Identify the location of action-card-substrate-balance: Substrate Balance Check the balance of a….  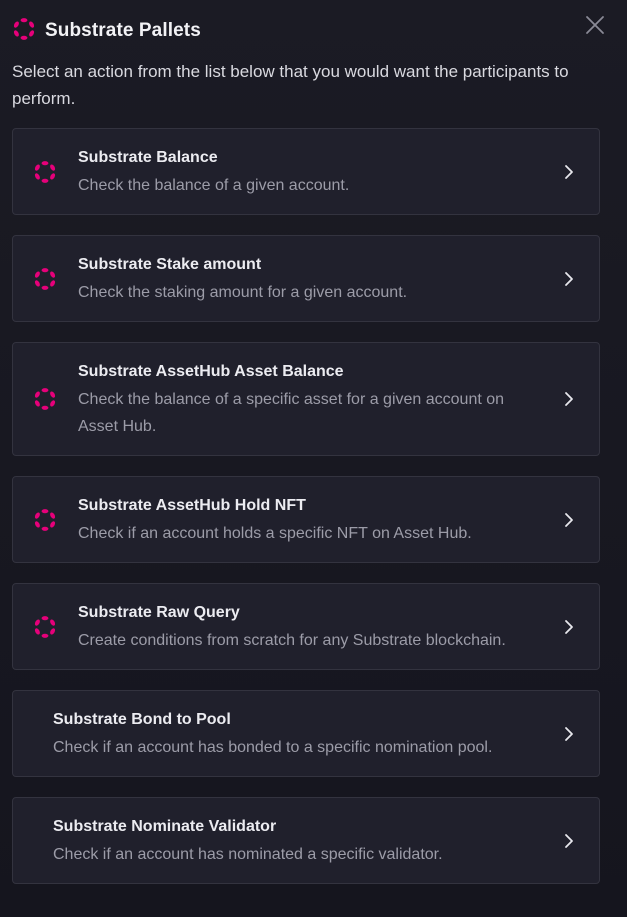
(306, 171).